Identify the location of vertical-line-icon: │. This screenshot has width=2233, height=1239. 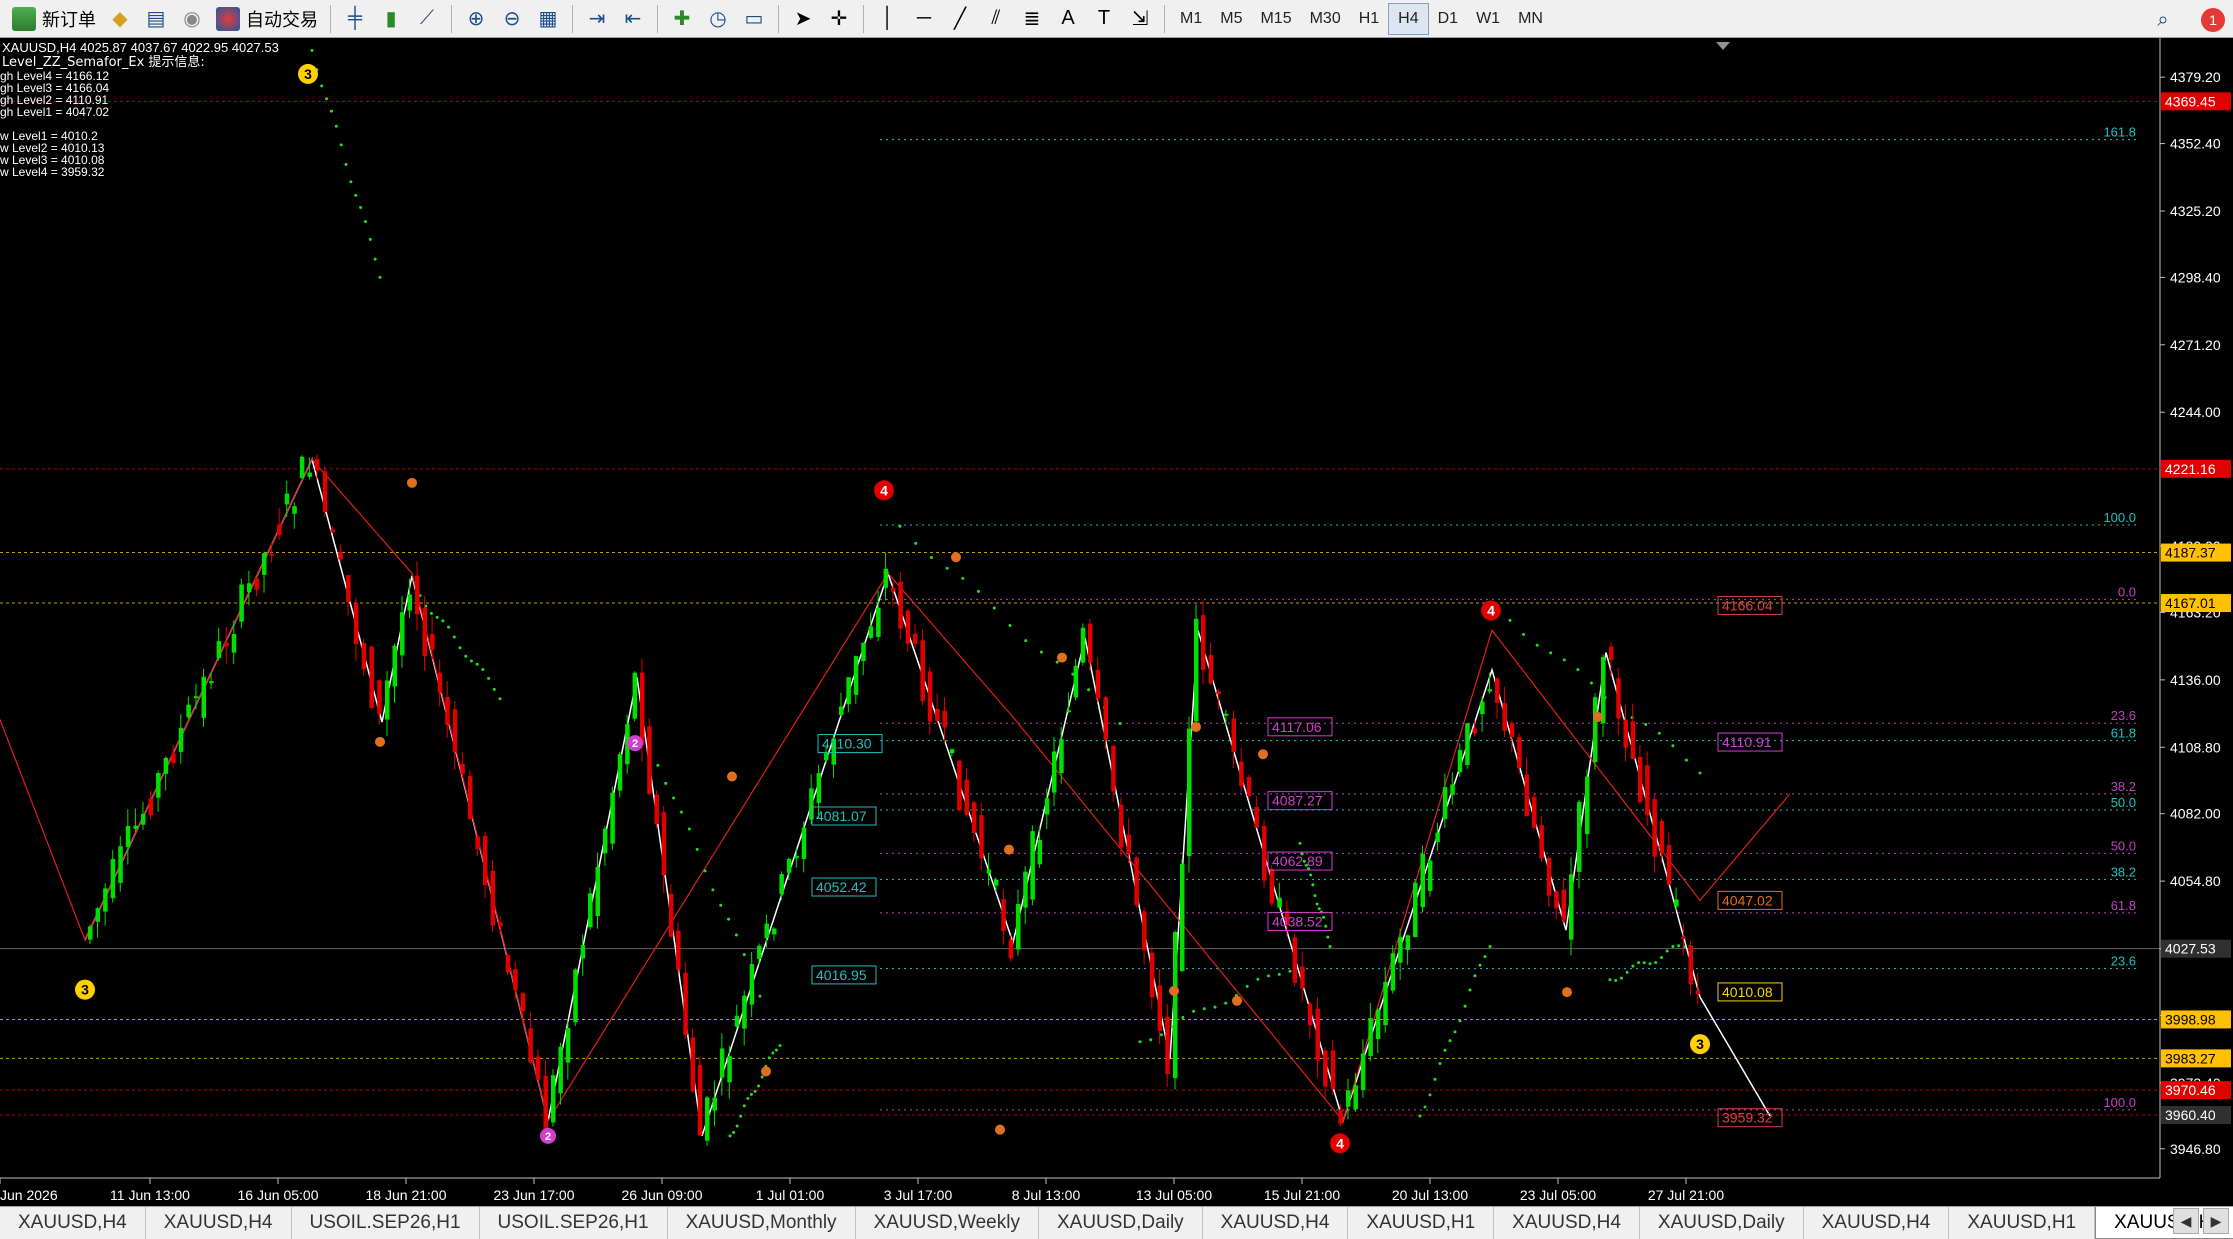
(888, 19).